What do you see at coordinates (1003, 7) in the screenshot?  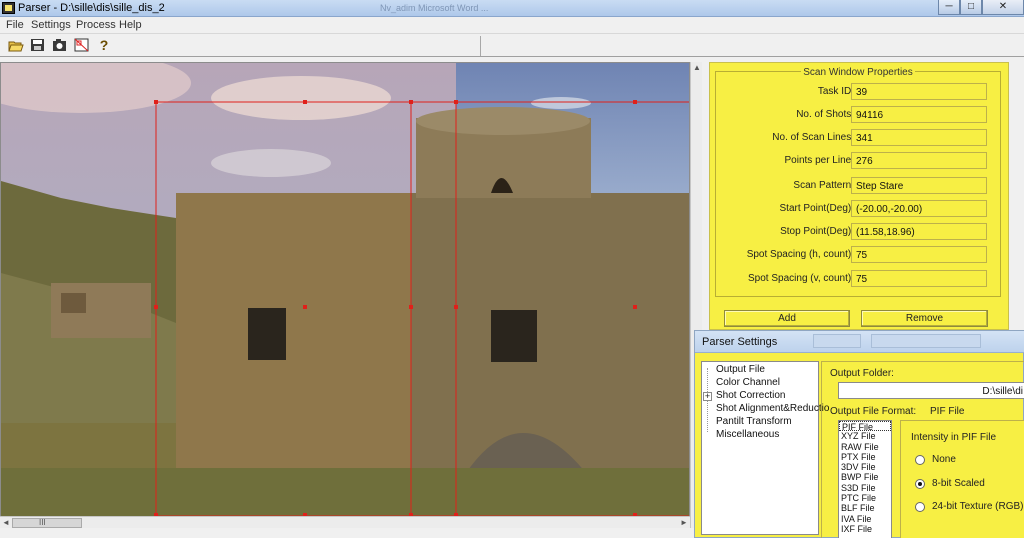 I see `close-button: ✕` at bounding box center [1003, 7].